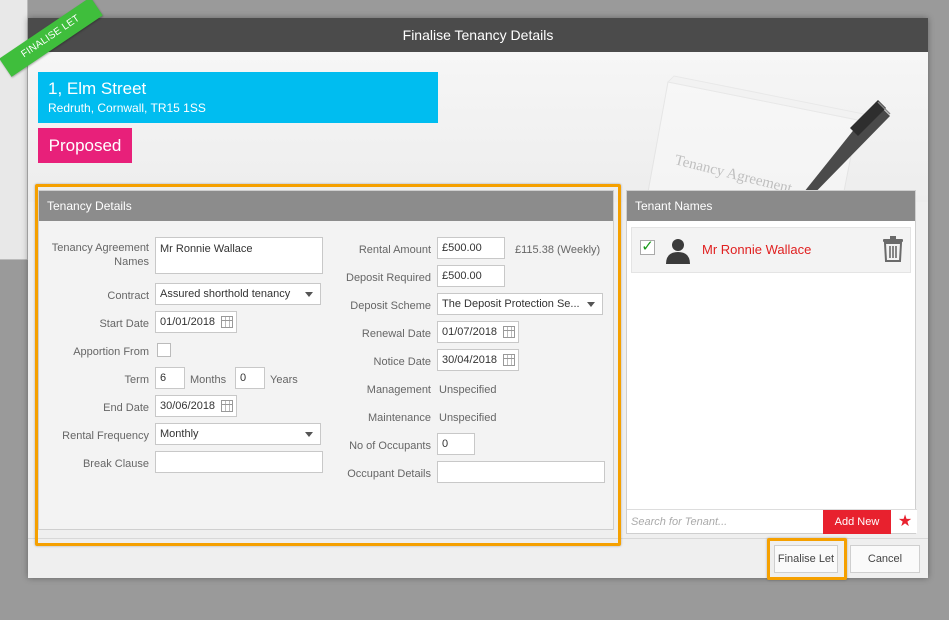 The image size is (949, 620). What do you see at coordinates (905, 522) in the screenshot?
I see `star-icon: ★` at bounding box center [905, 522].